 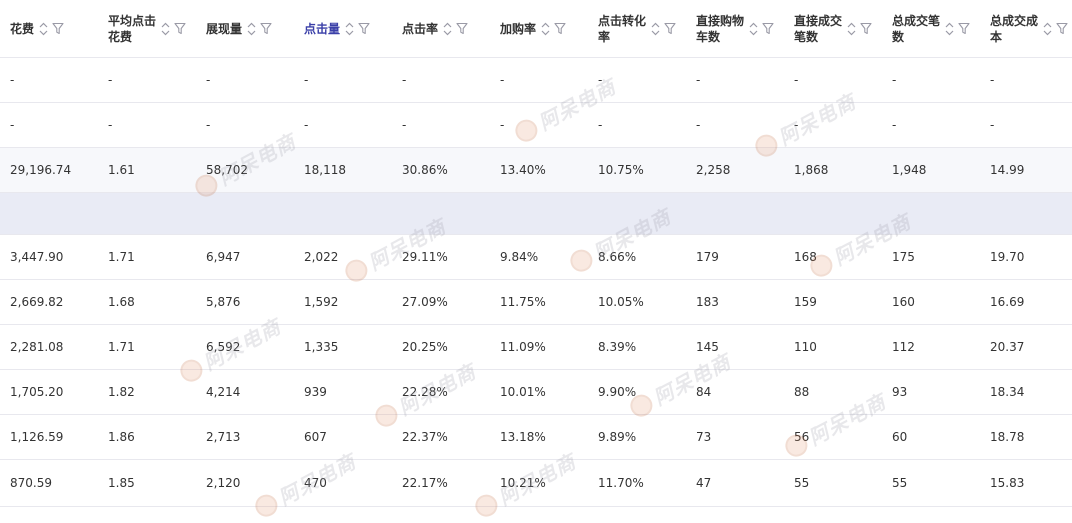 What do you see at coordinates (245, 28) in the screenshot?
I see `column-header-impressions: 展现量` at bounding box center [245, 28].